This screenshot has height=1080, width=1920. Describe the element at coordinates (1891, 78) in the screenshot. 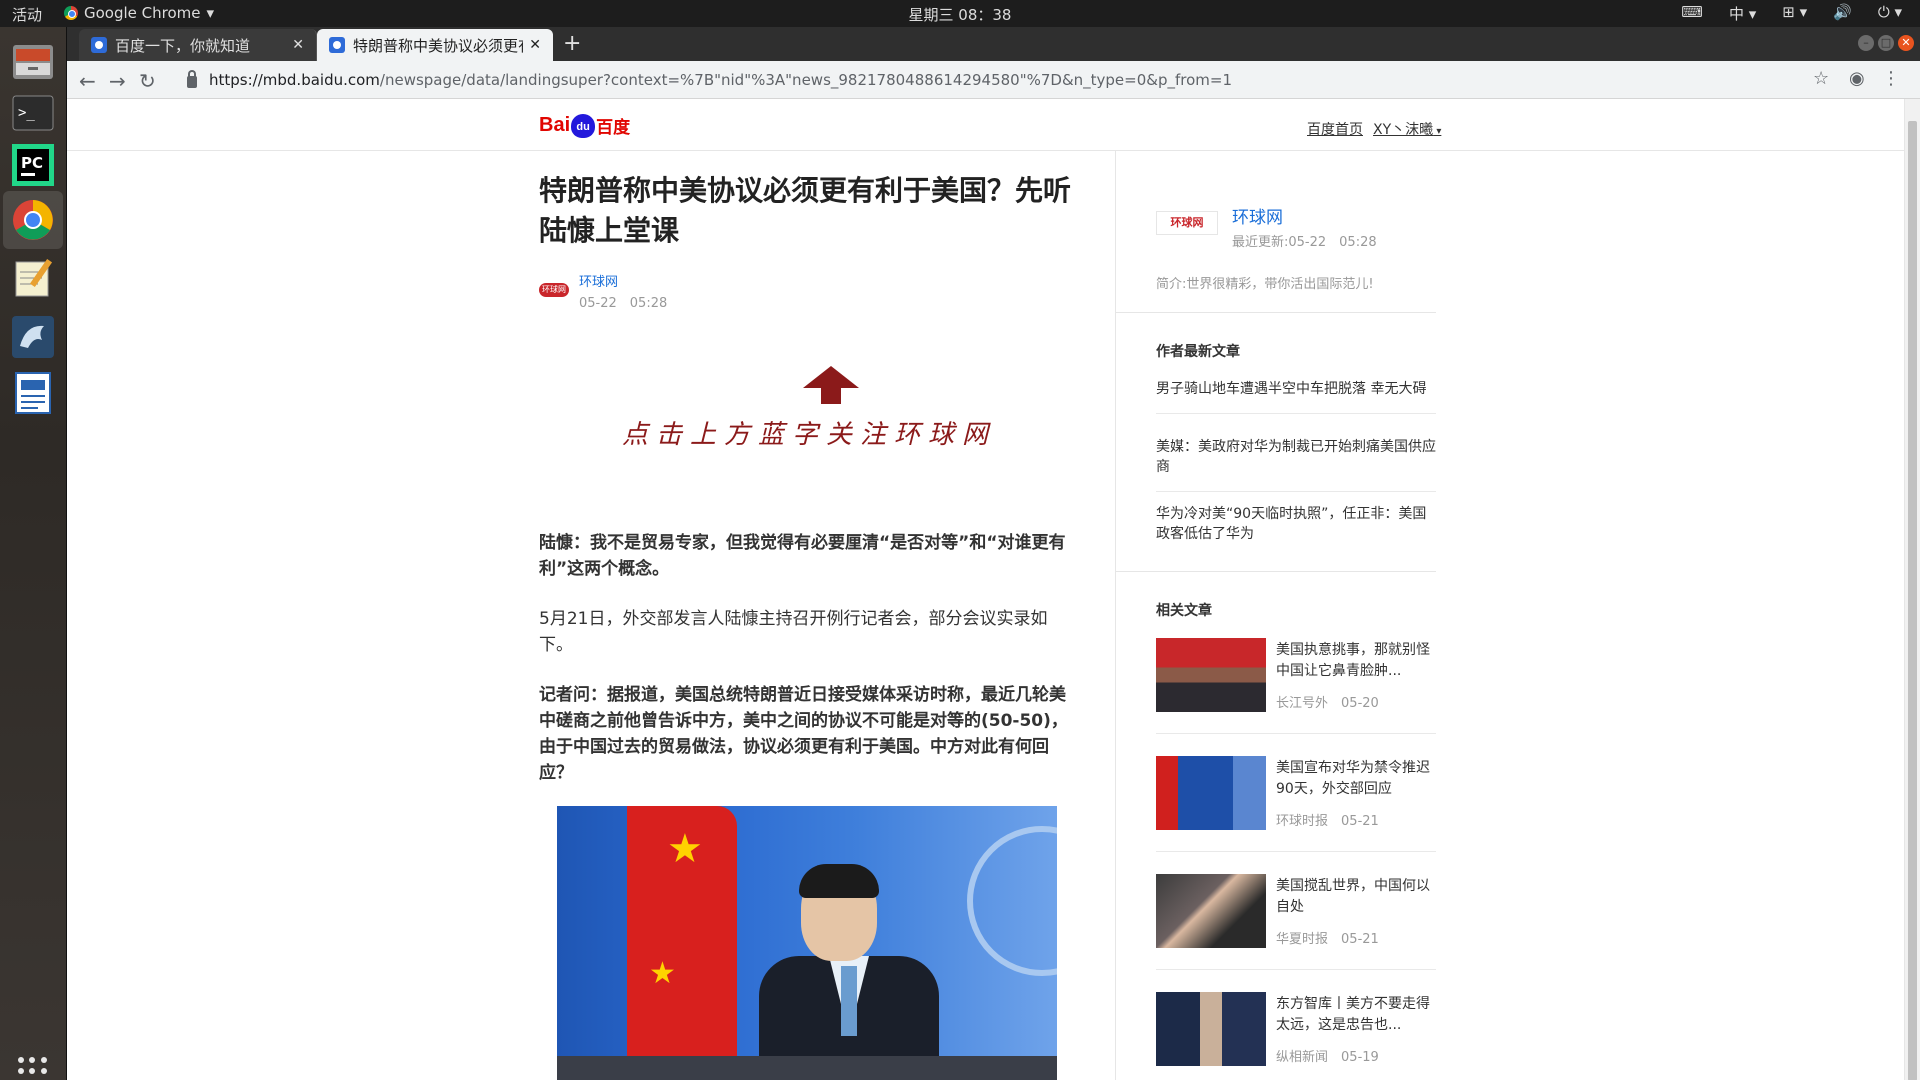

I see `menu-kebab-icon: ⋮` at that location.